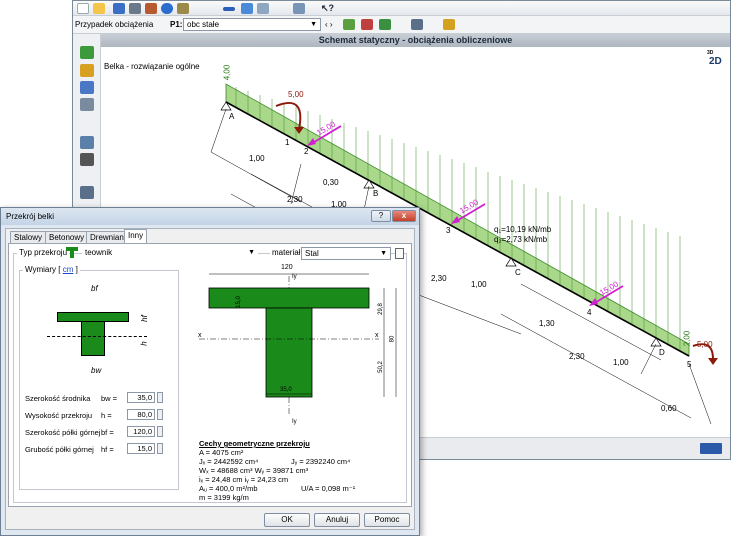 This screenshot has width=731, height=536. I want to click on dialog-title-text: Przekrój belki, so click(30, 216).